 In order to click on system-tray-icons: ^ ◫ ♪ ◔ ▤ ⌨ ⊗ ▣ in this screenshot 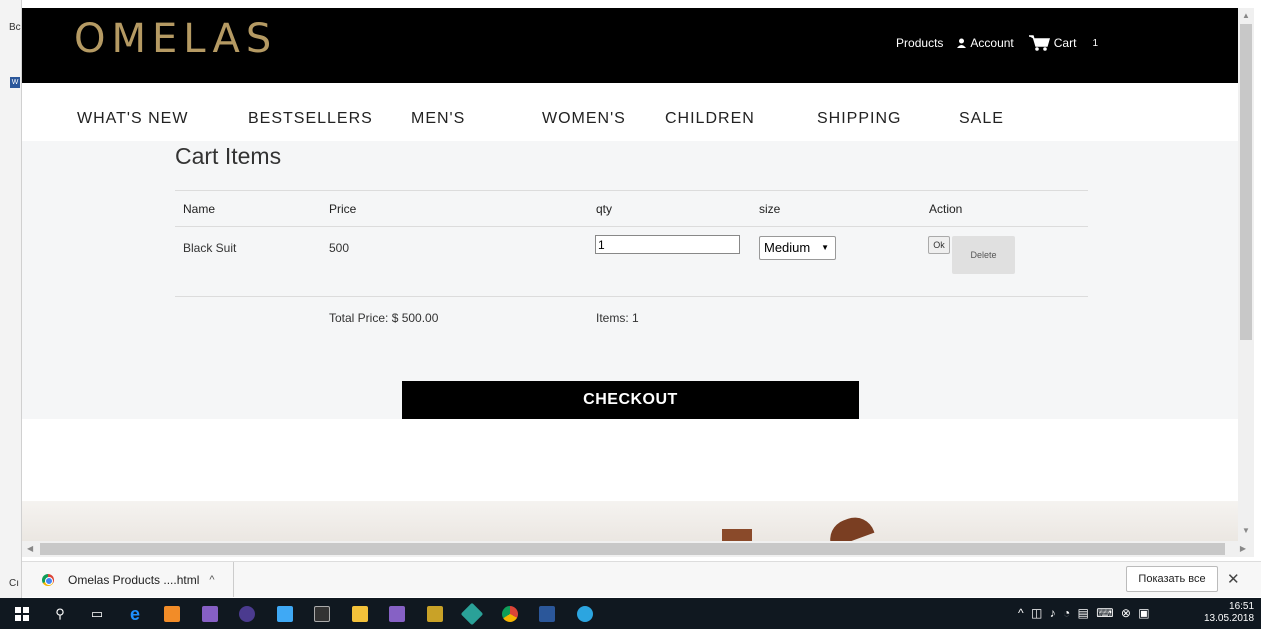, I will do `click(1085, 613)`.